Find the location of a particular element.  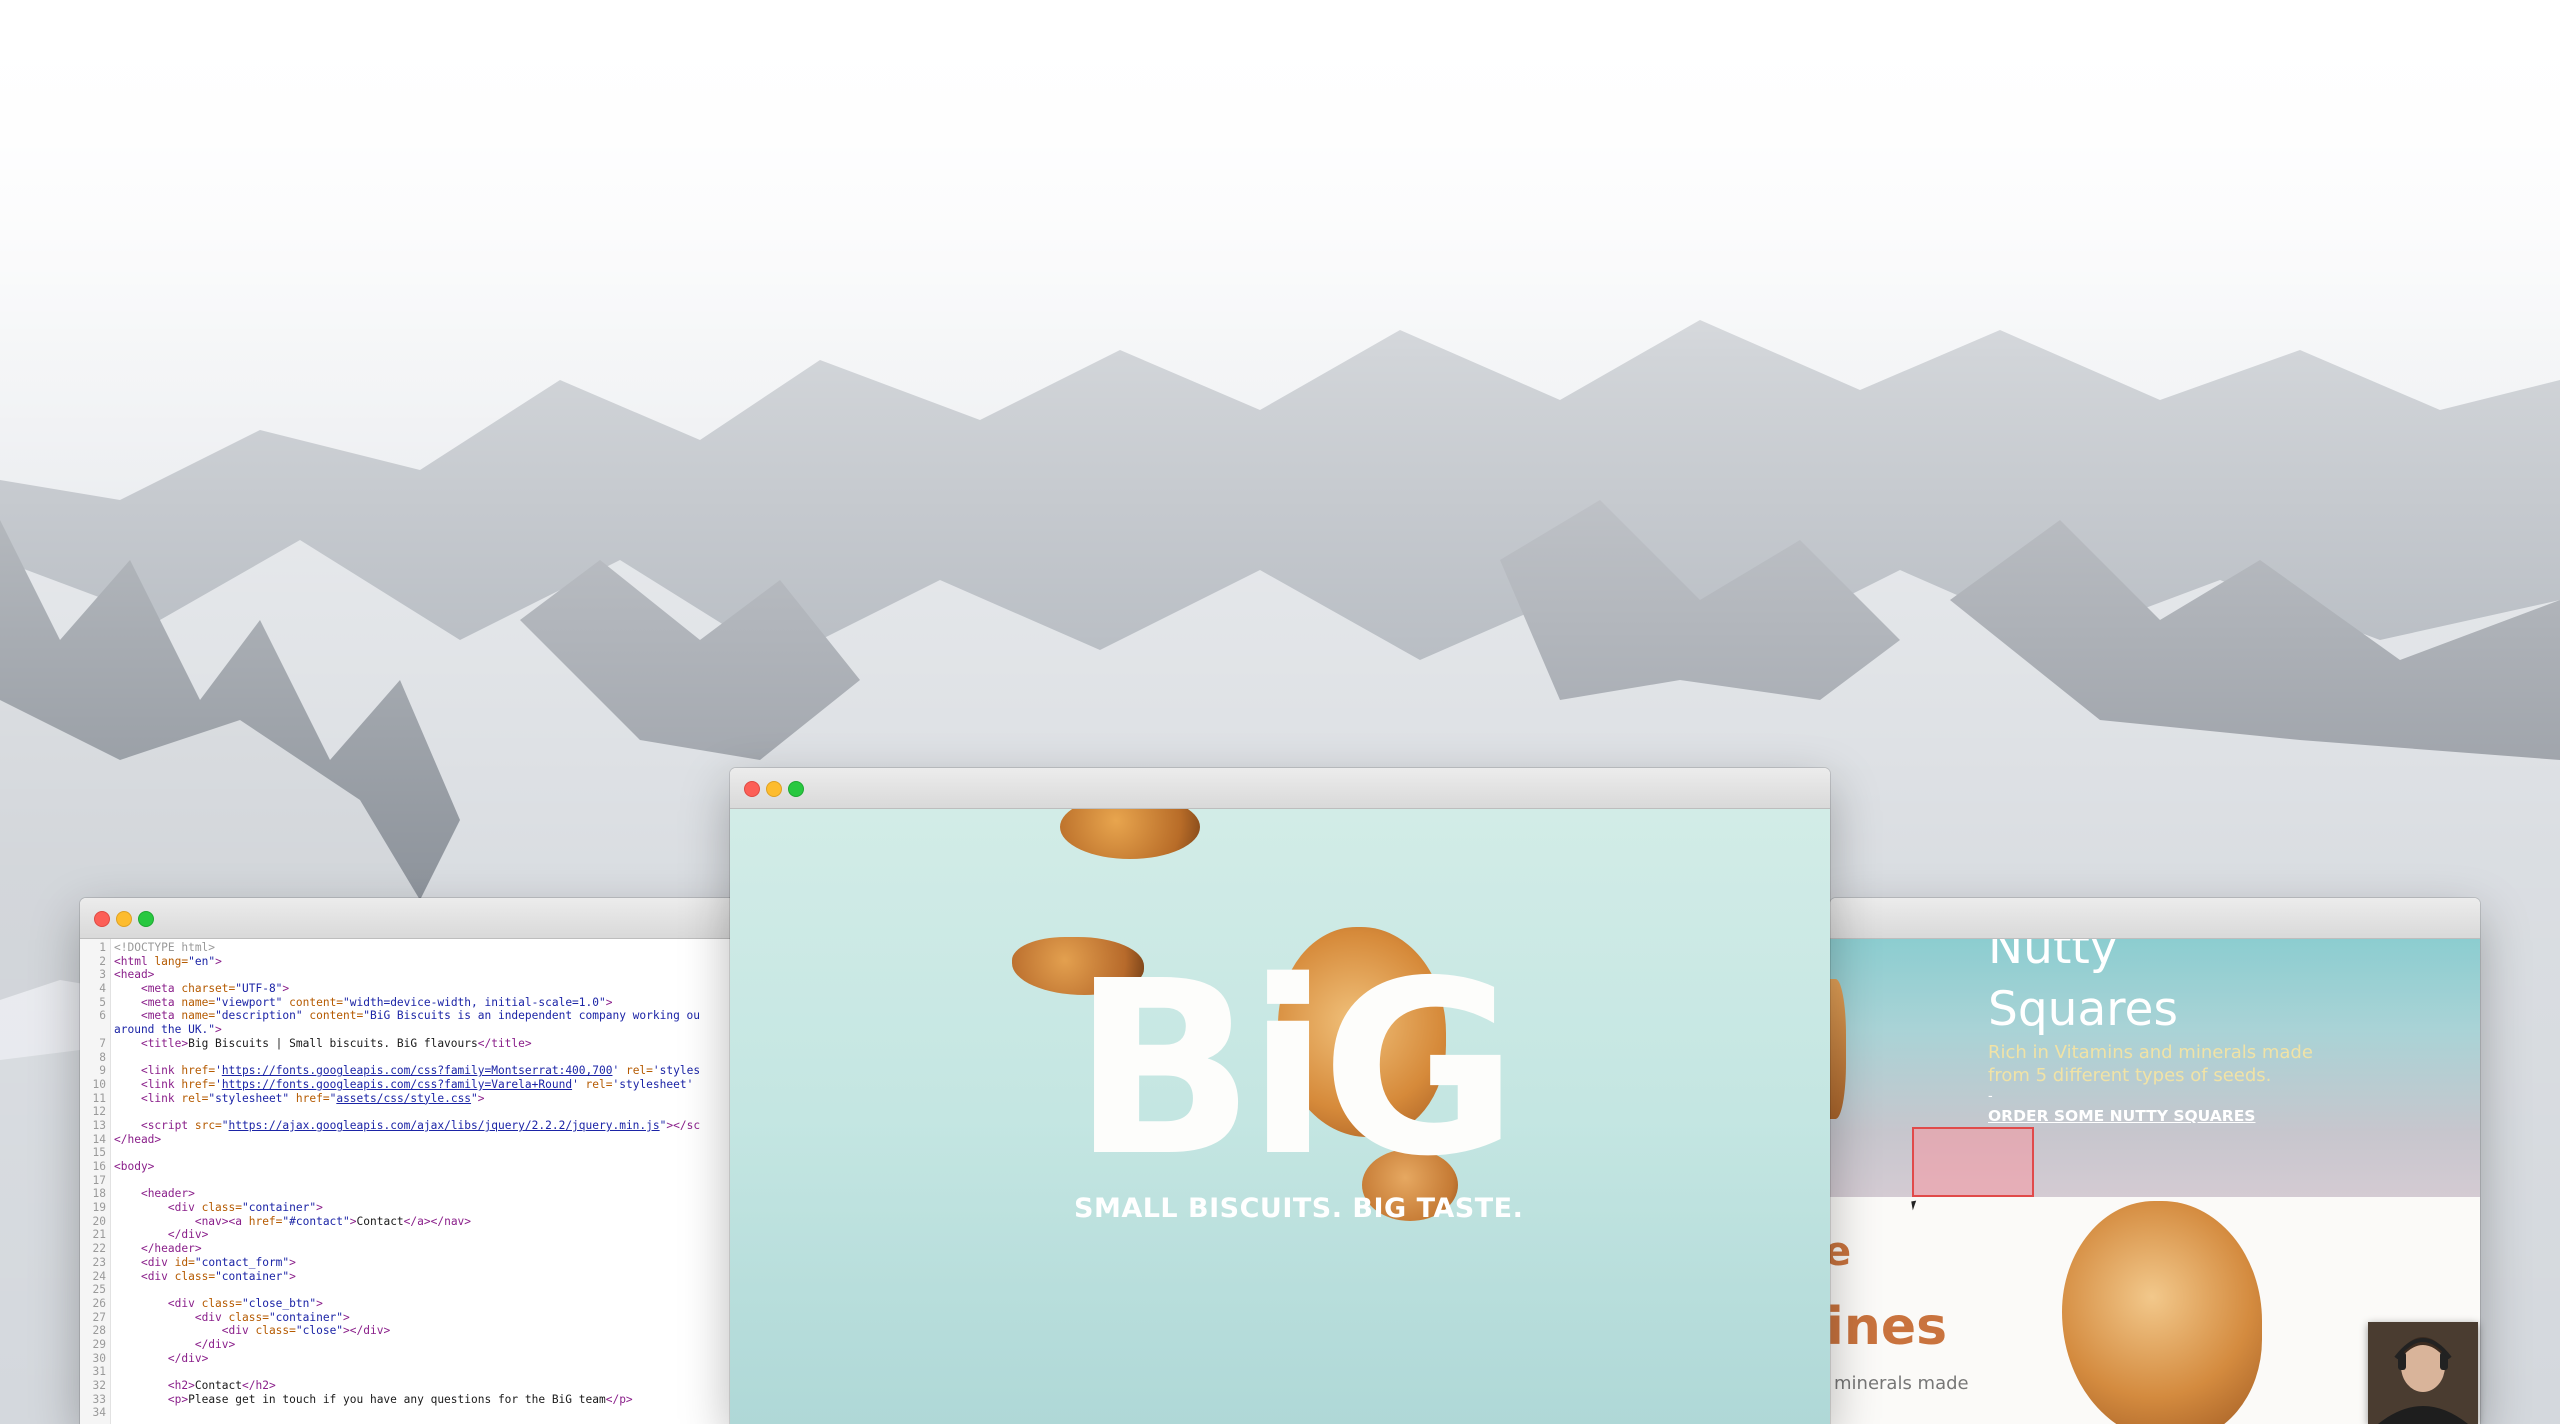

line-number: 34 is located at coordinates (99, 1413).